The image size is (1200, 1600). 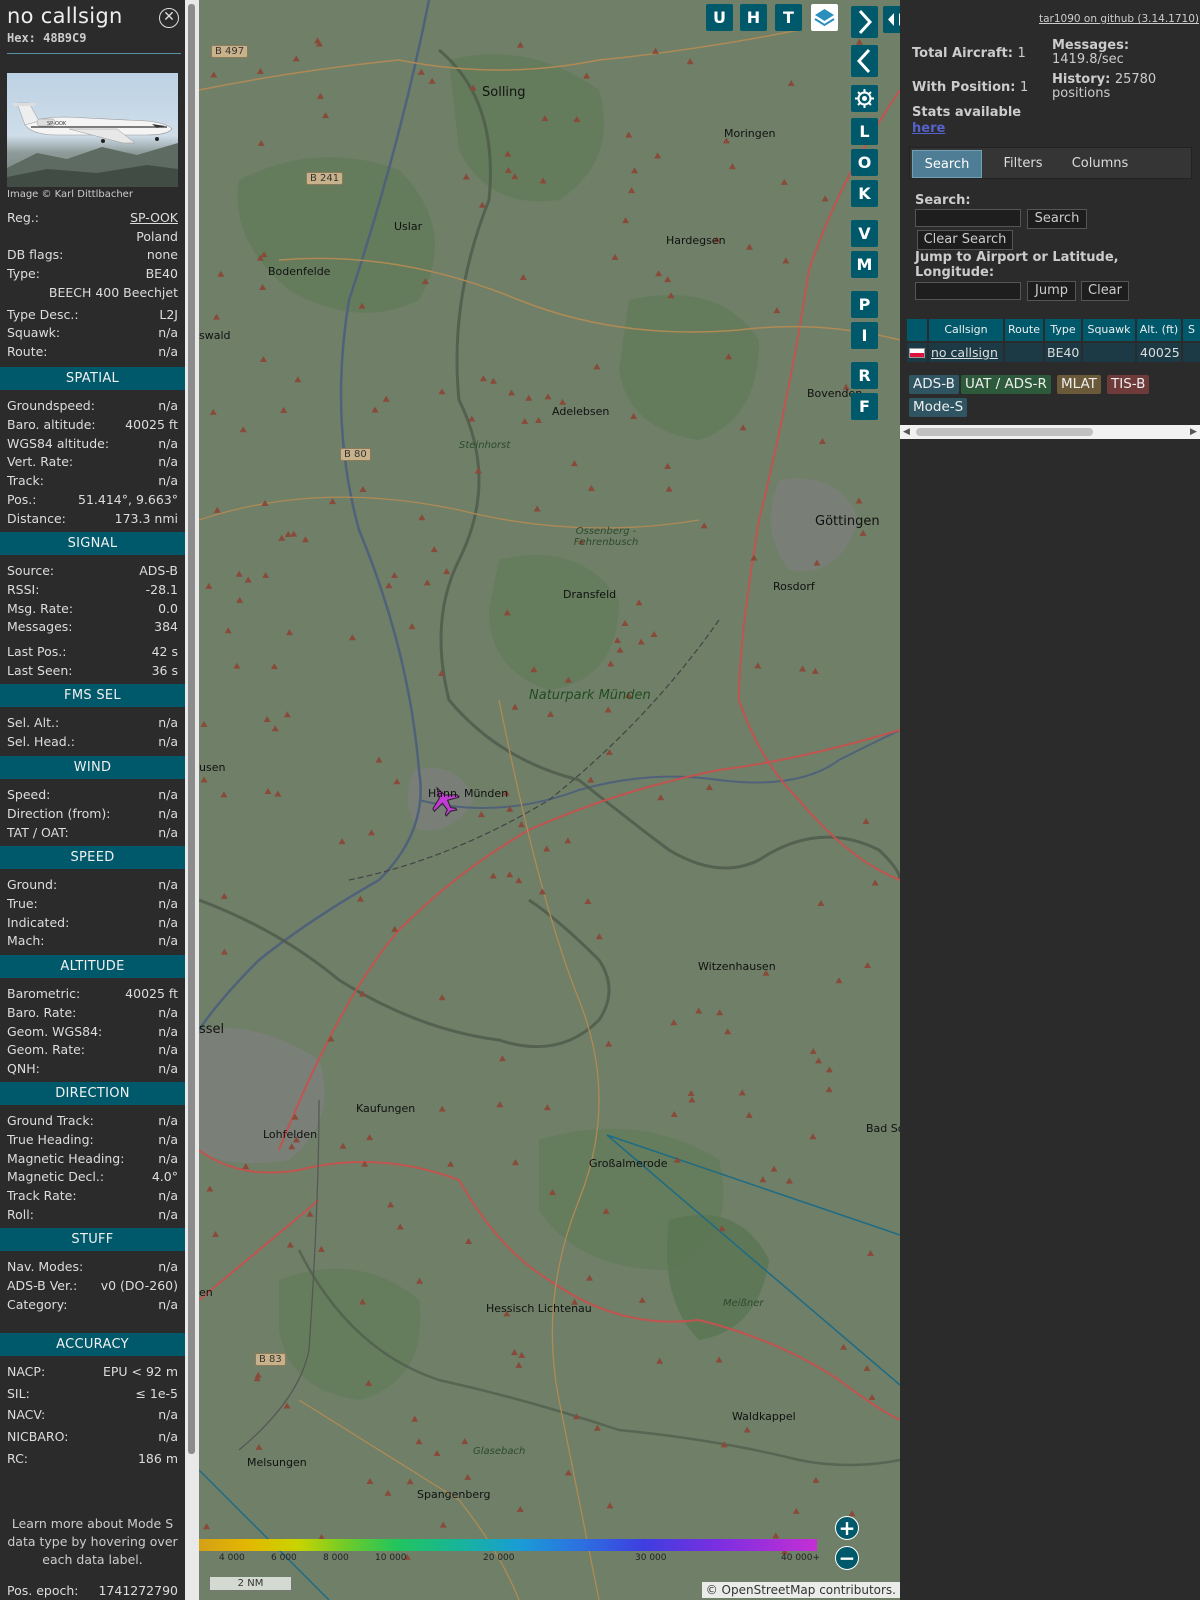 What do you see at coordinates (864, 193) in the screenshot?
I see `button-k: K` at bounding box center [864, 193].